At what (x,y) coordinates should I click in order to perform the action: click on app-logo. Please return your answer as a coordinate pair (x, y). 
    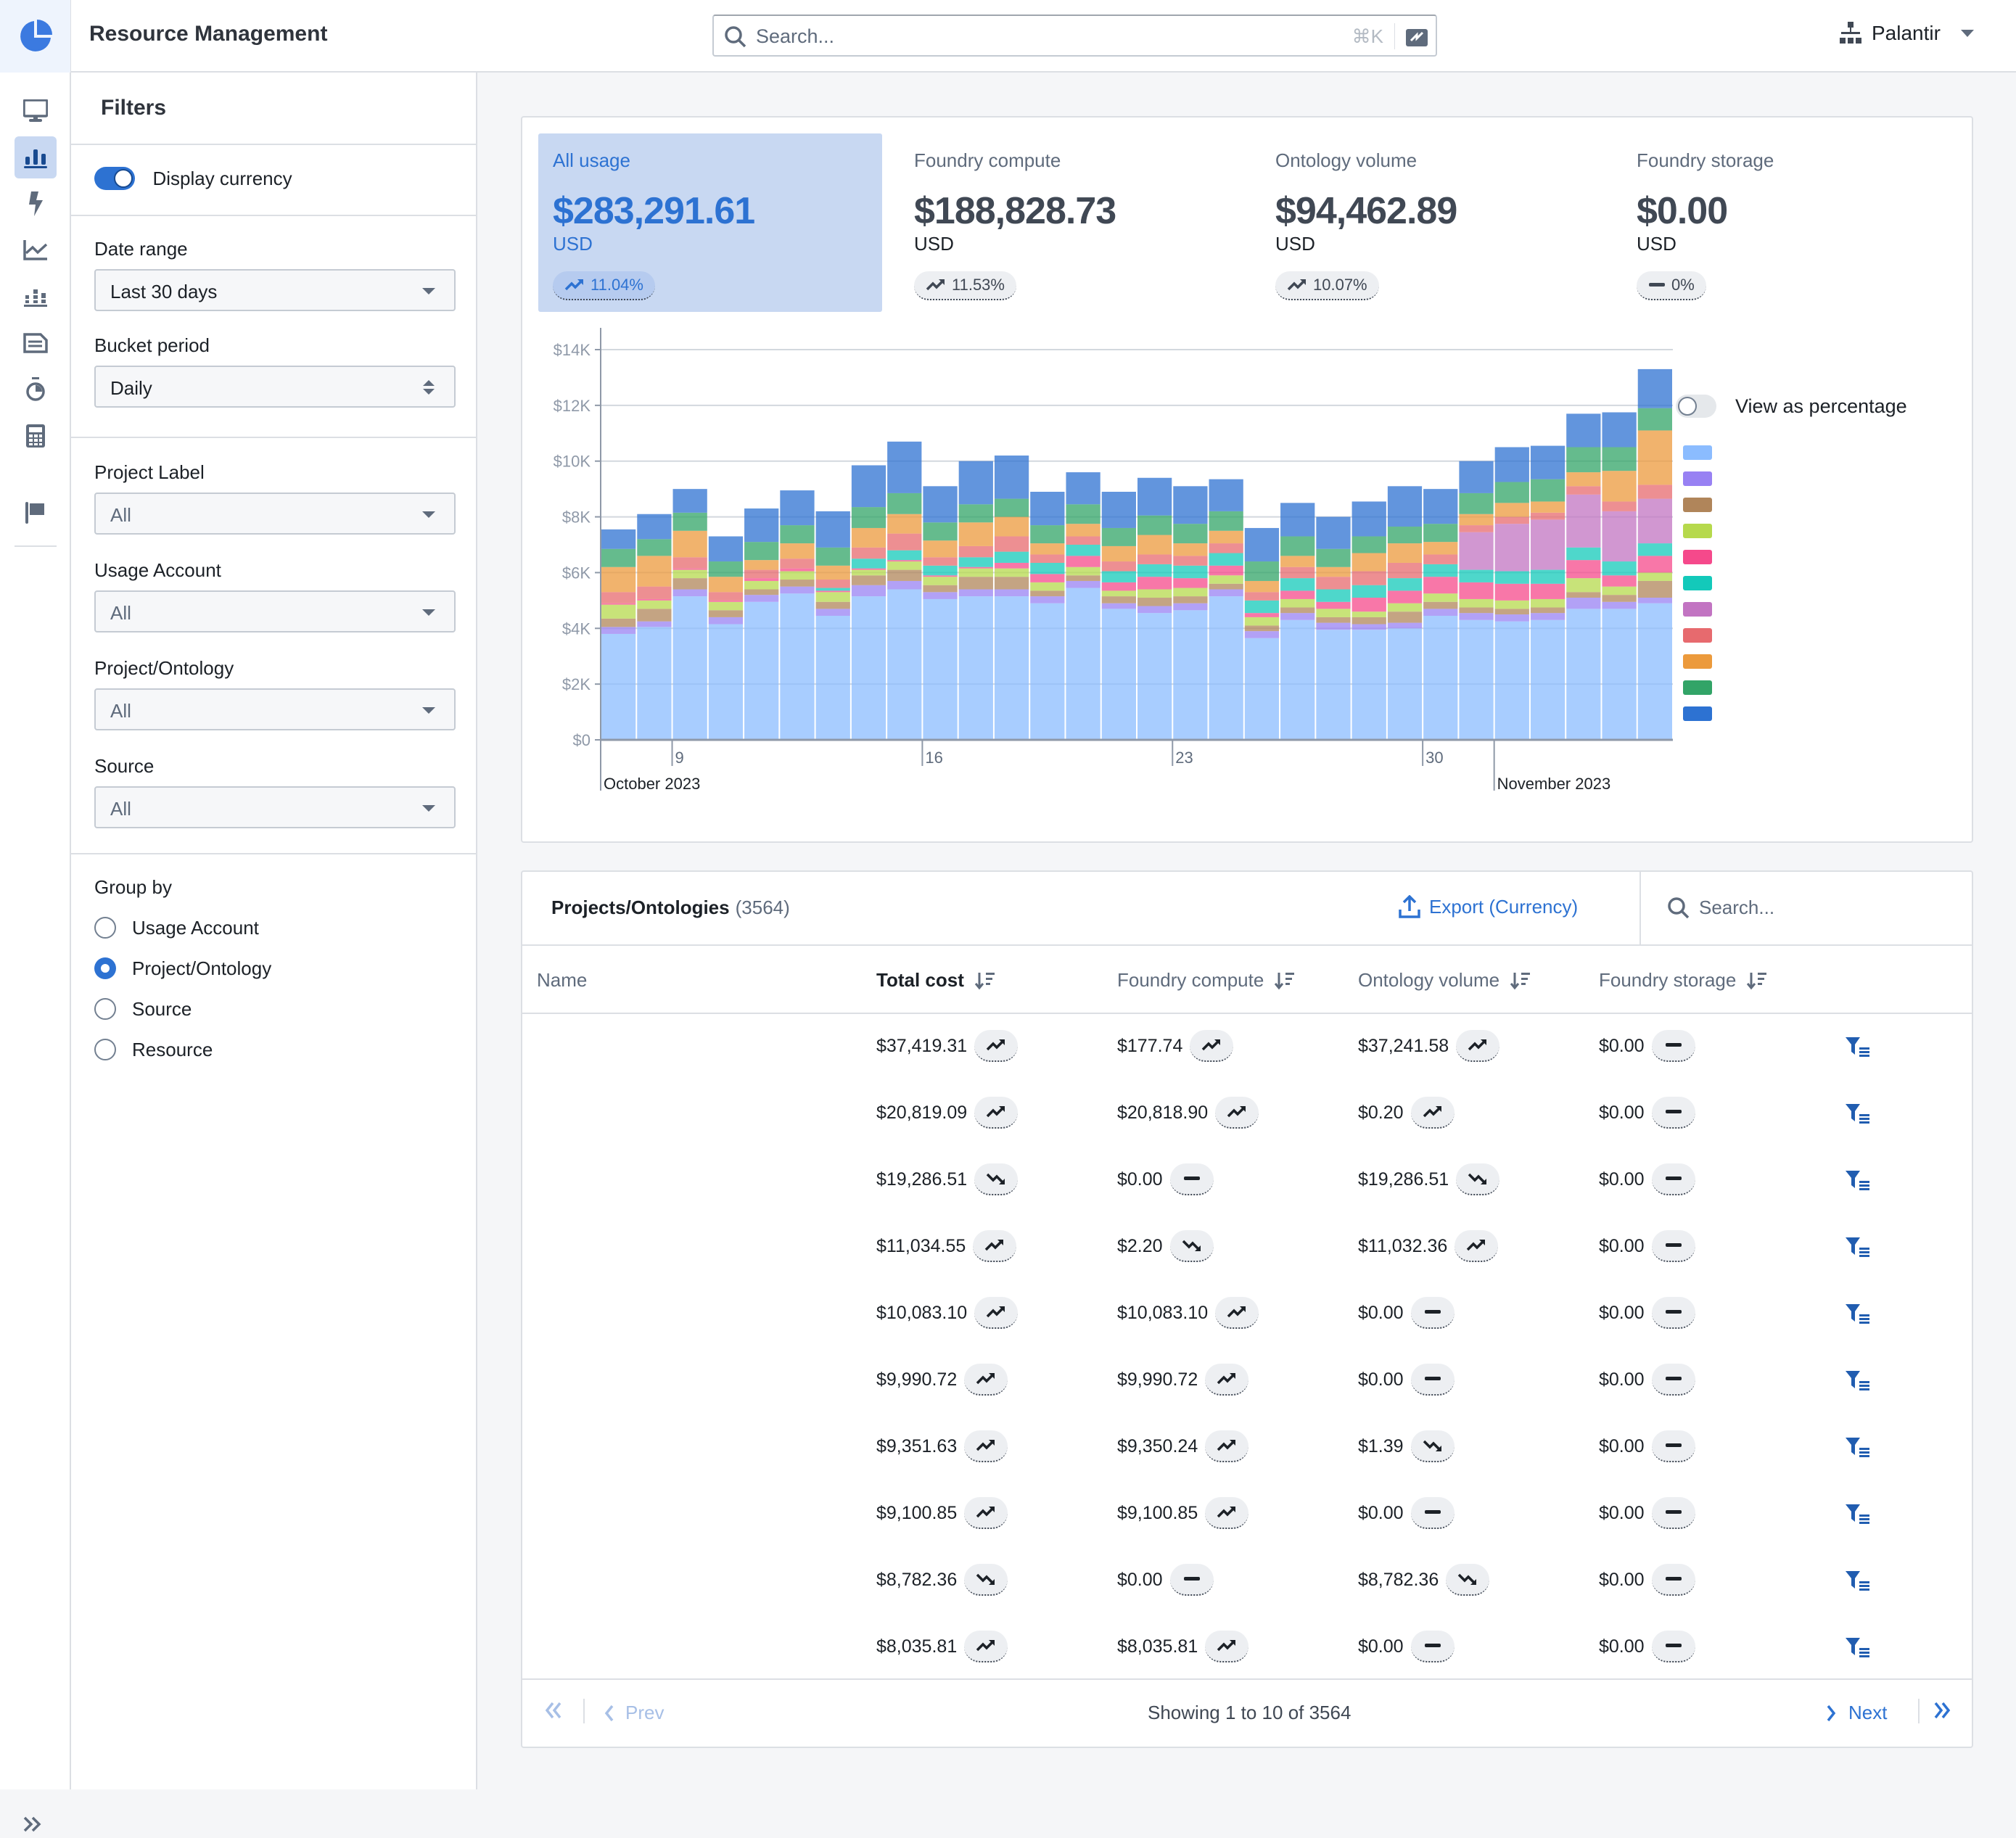
    Looking at the image, I should click on (35, 36).